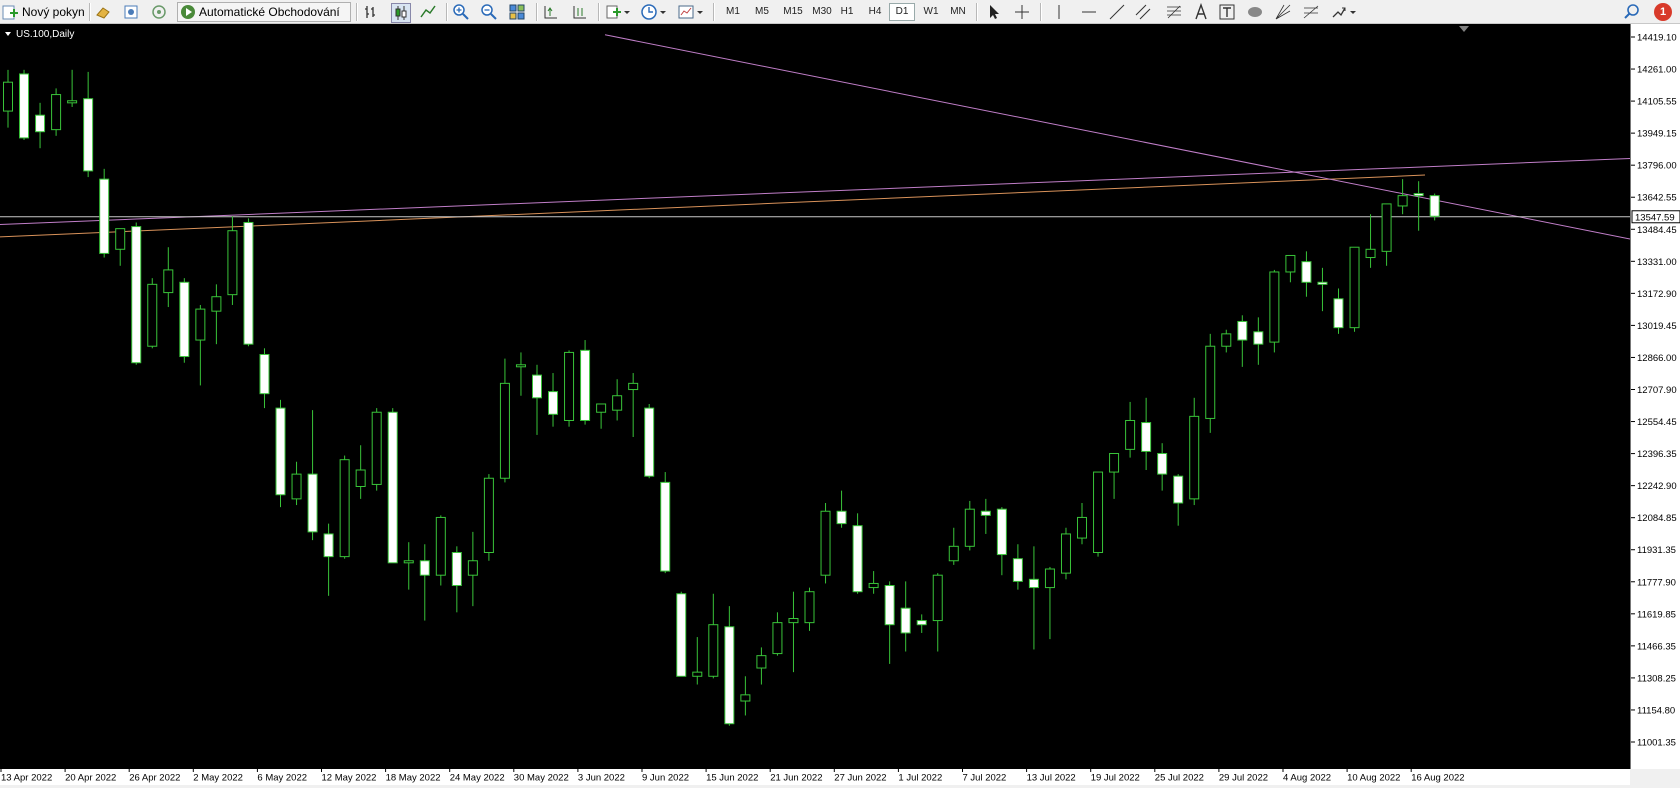  Describe the element at coordinates (90, 778) in the screenshot. I see `date-tick-label: 20 Apr 2022` at that location.